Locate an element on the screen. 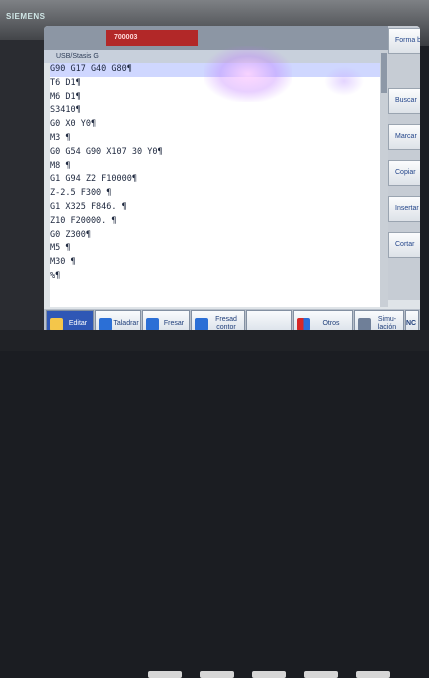  scrollbar-thumb is located at coordinates (384, 73).